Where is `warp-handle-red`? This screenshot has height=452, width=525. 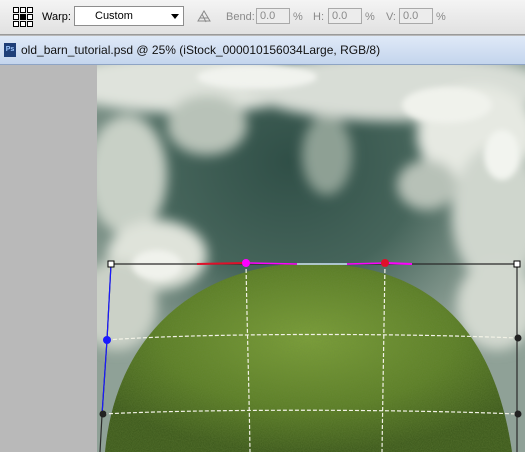
warp-handle-red is located at coordinates (385, 263).